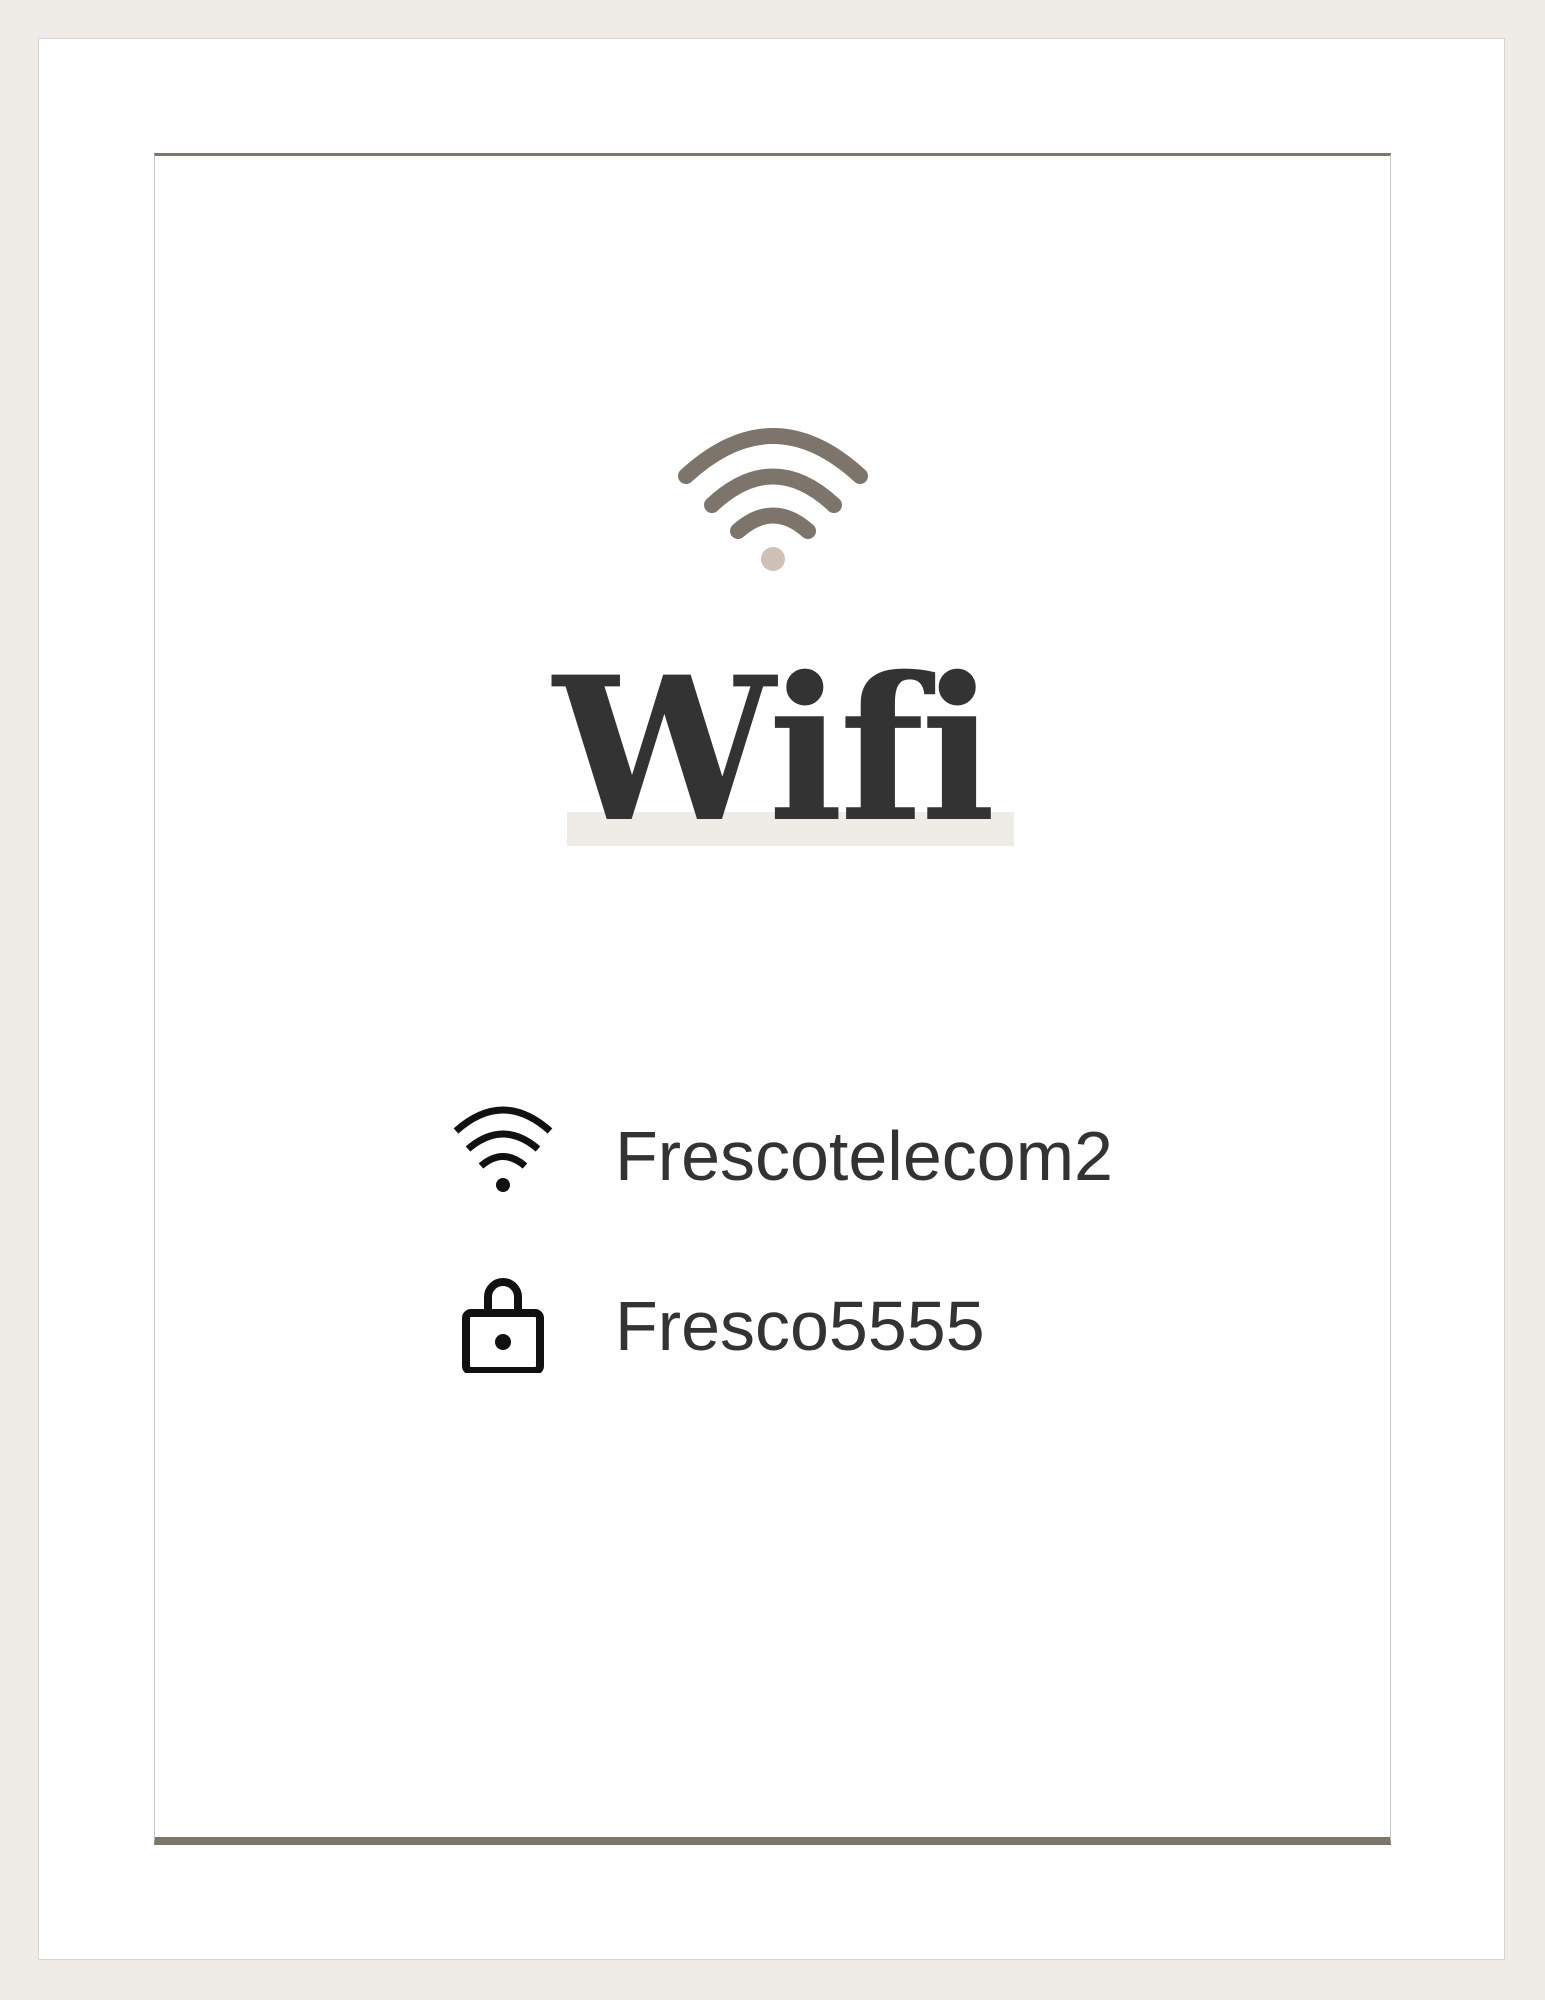 The height and width of the screenshot is (2000, 1545). I want to click on network-row: Frescotelecom2, so click(850, 1153).